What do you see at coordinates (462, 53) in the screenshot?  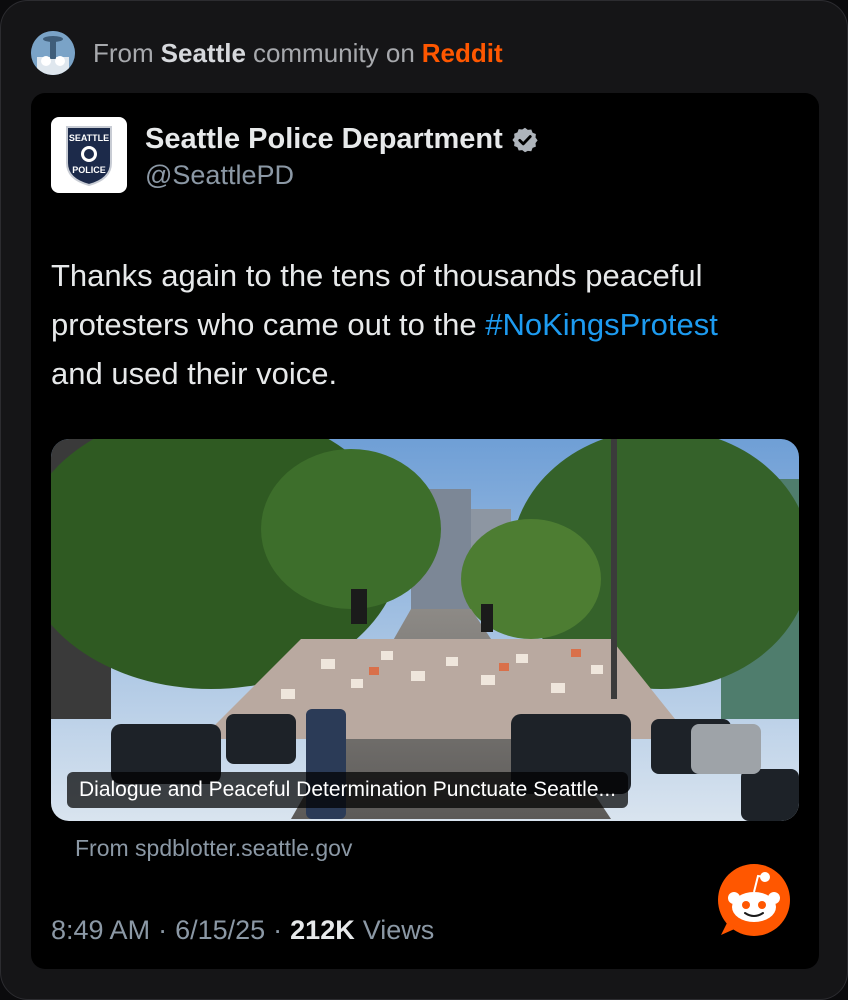 I see `platform-name: Reddit` at bounding box center [462, 53].